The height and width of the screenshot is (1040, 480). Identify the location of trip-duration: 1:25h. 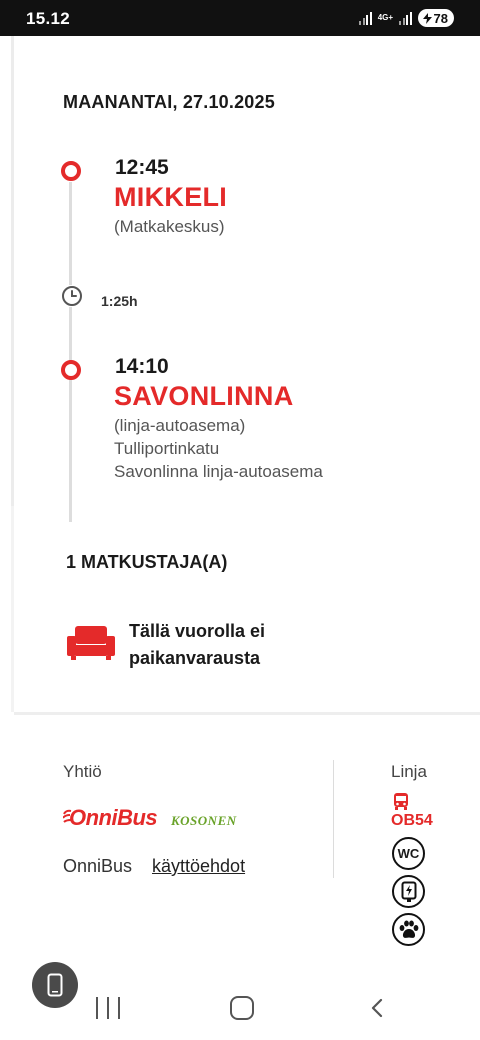
(119, 301).